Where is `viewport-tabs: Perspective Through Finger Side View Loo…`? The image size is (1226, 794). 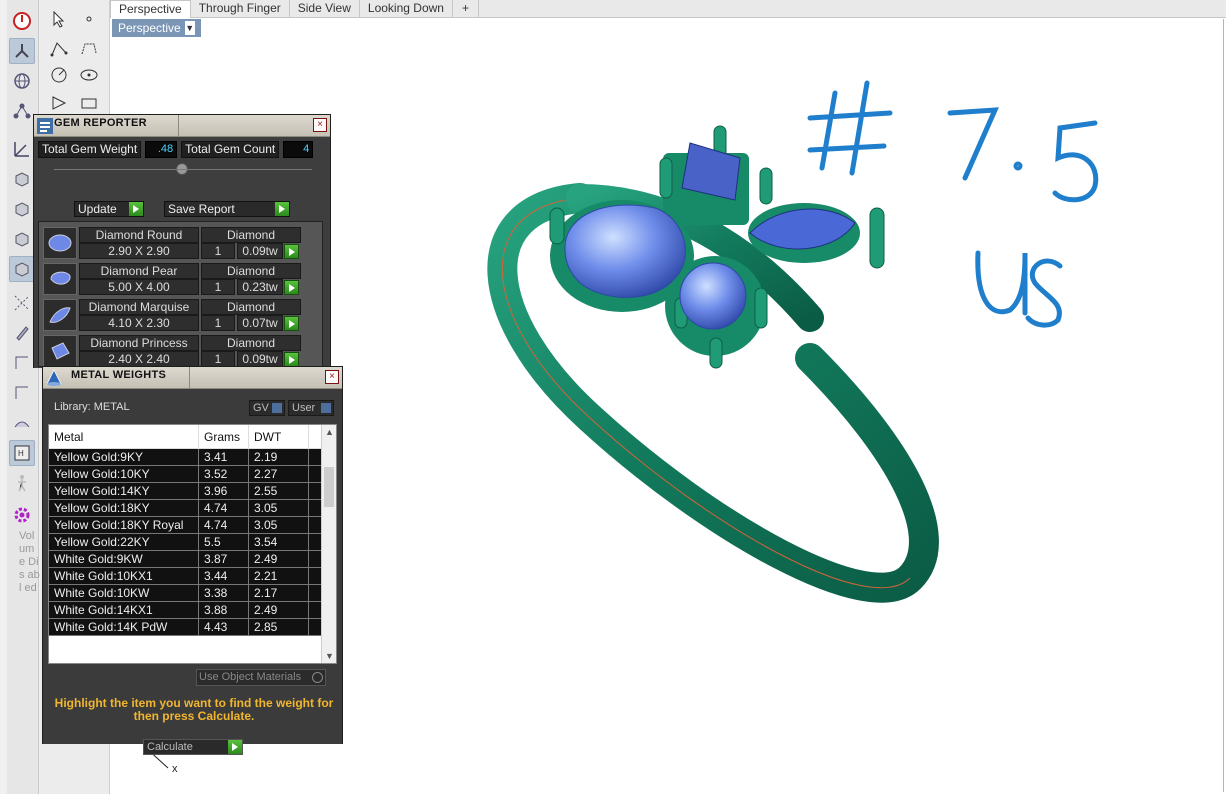
viewport-tabs: Perspective Through Finger Side View Loo… is located at coordinates (668, 9).